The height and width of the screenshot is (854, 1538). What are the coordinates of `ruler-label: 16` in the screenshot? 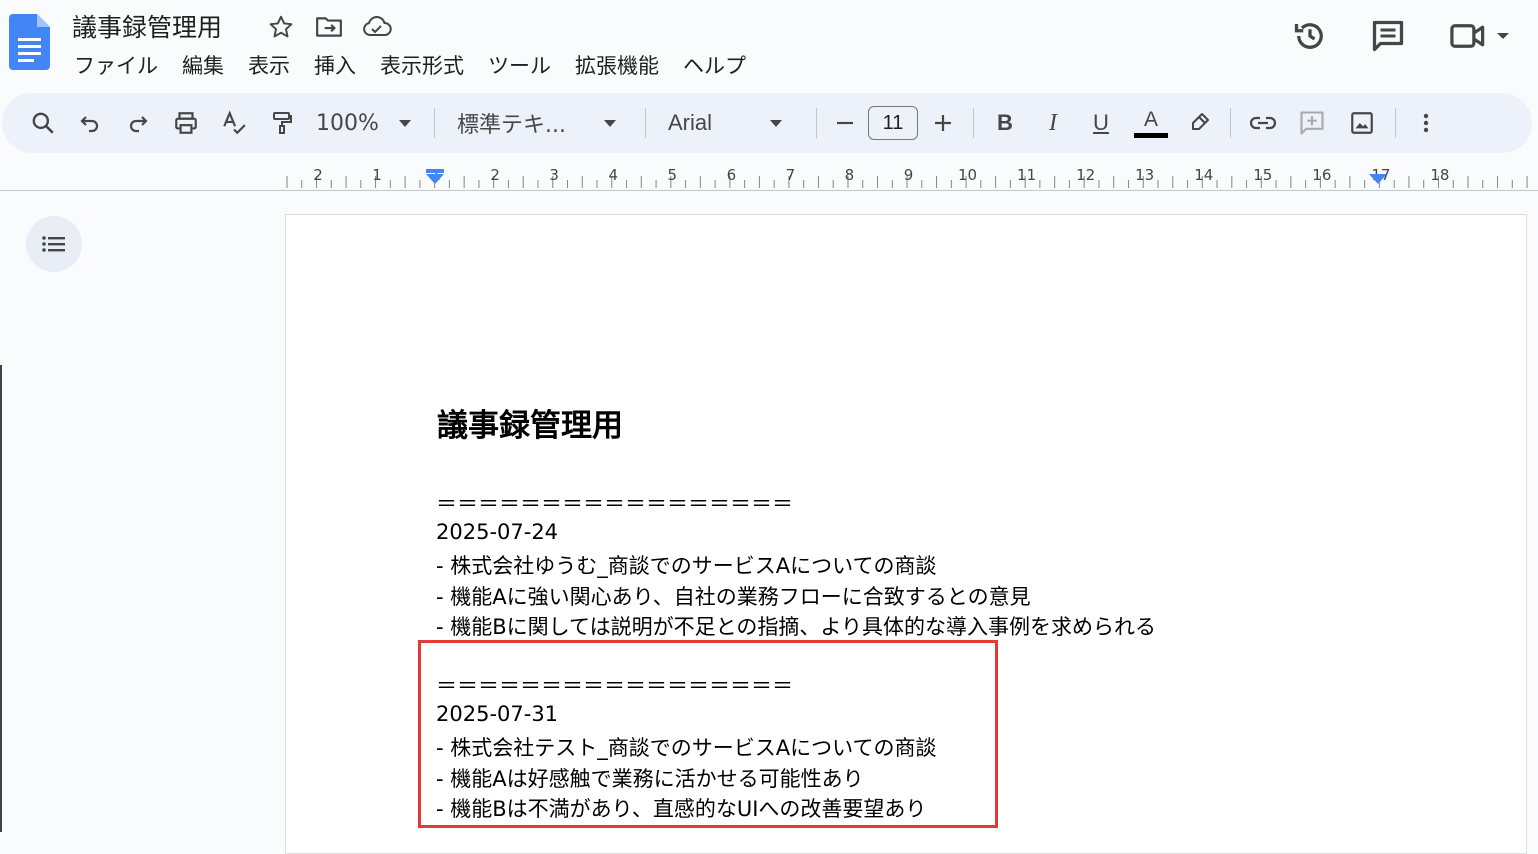 It's located at (1321, 175).